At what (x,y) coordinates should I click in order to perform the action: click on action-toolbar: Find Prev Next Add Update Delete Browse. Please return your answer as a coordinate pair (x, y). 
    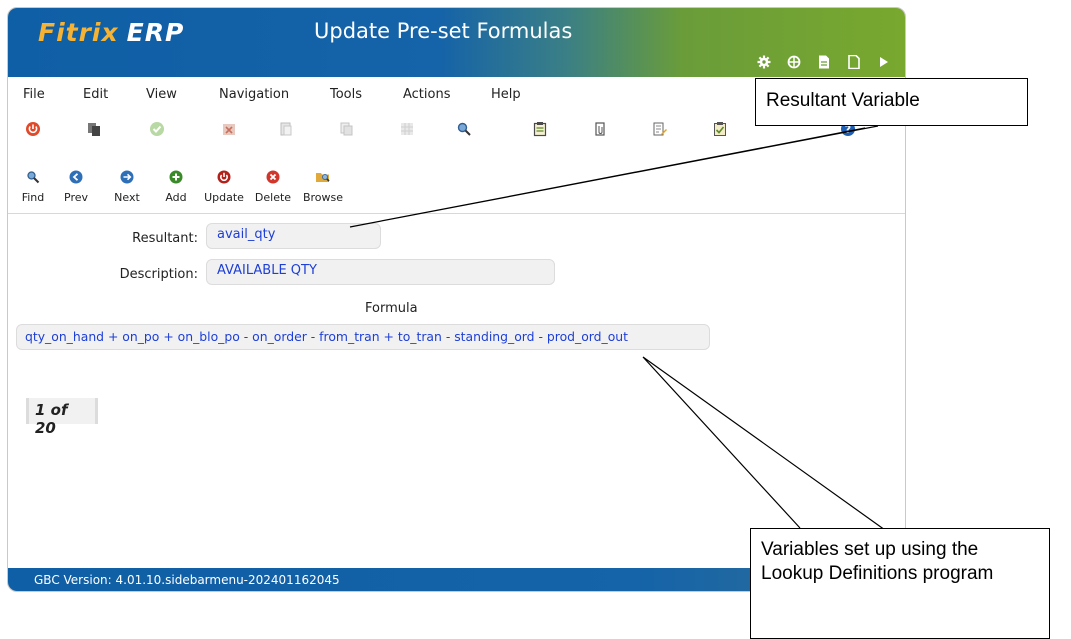
    Looking at the image, I should click on (456, 191).